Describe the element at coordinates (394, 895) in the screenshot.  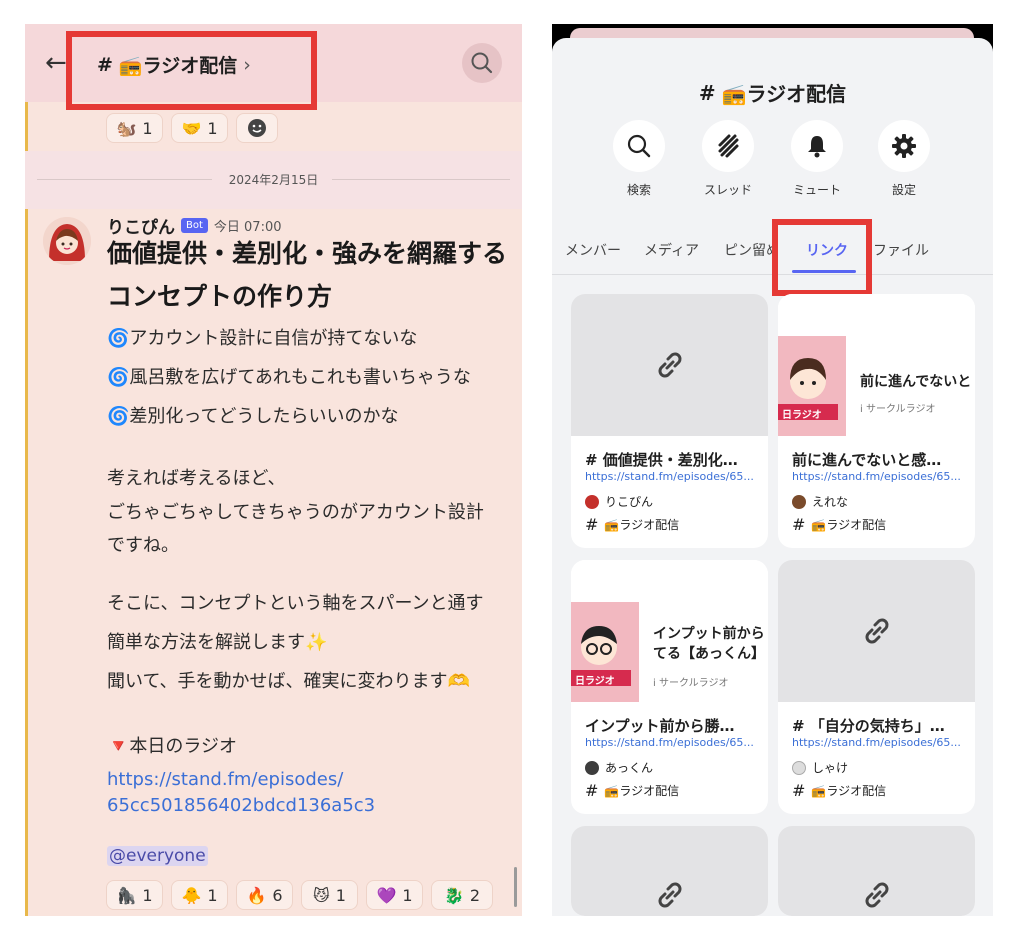
I see `reaction-pill: 💜 1` at that location.